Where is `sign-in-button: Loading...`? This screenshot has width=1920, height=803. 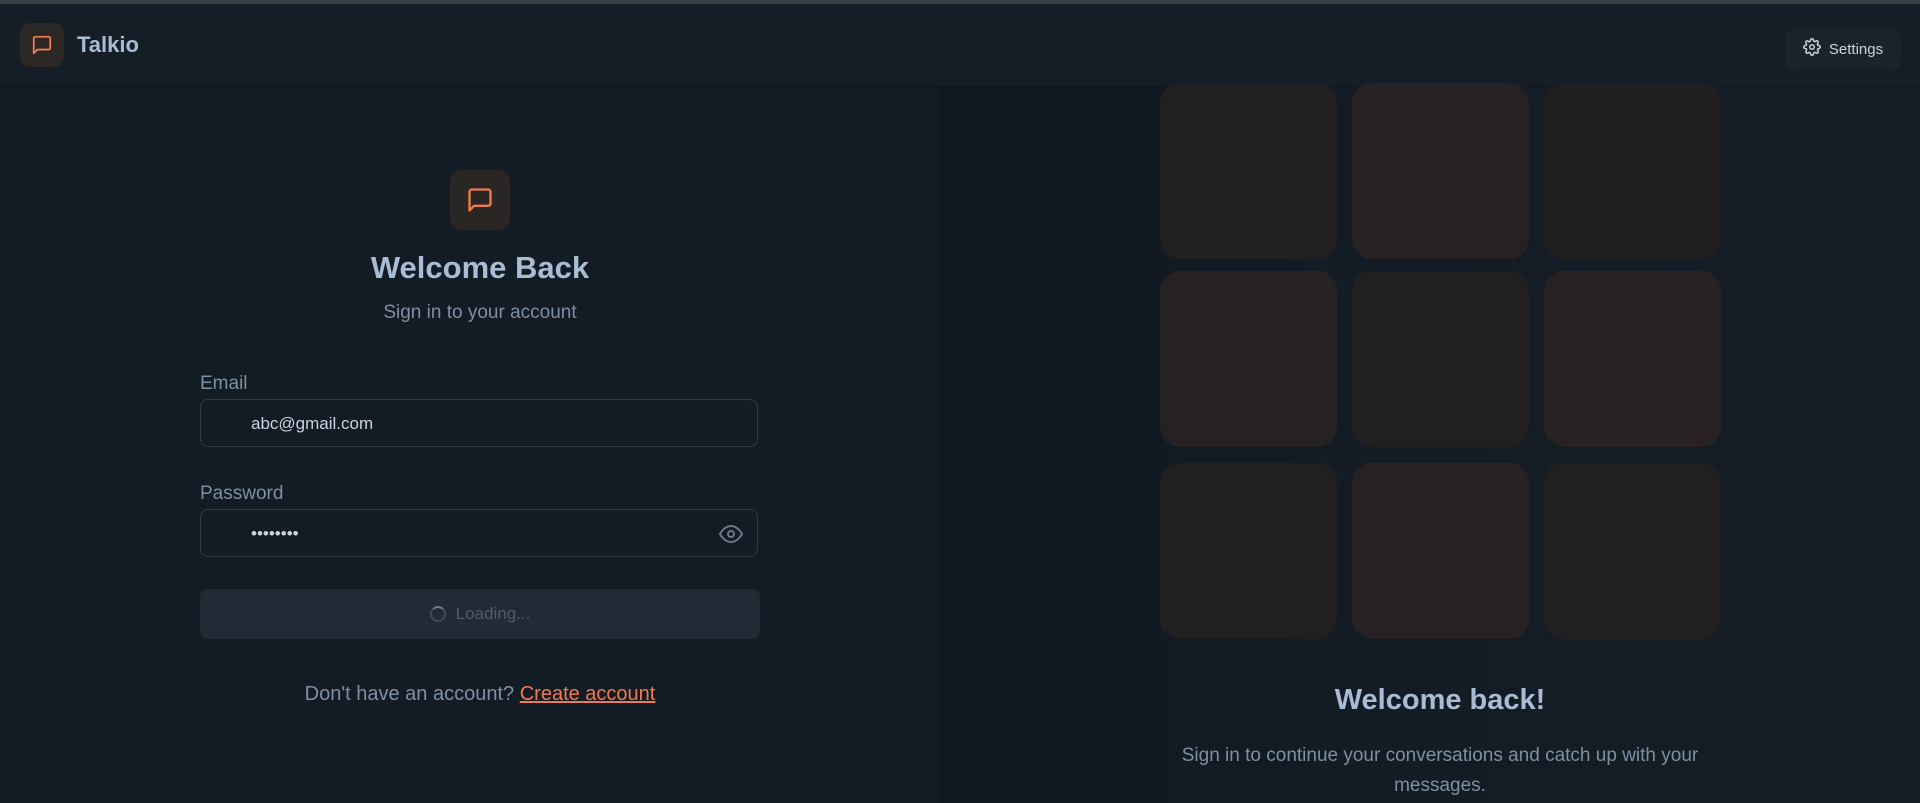
sign-in-button: Loading... is located at coordinates (480, 614).